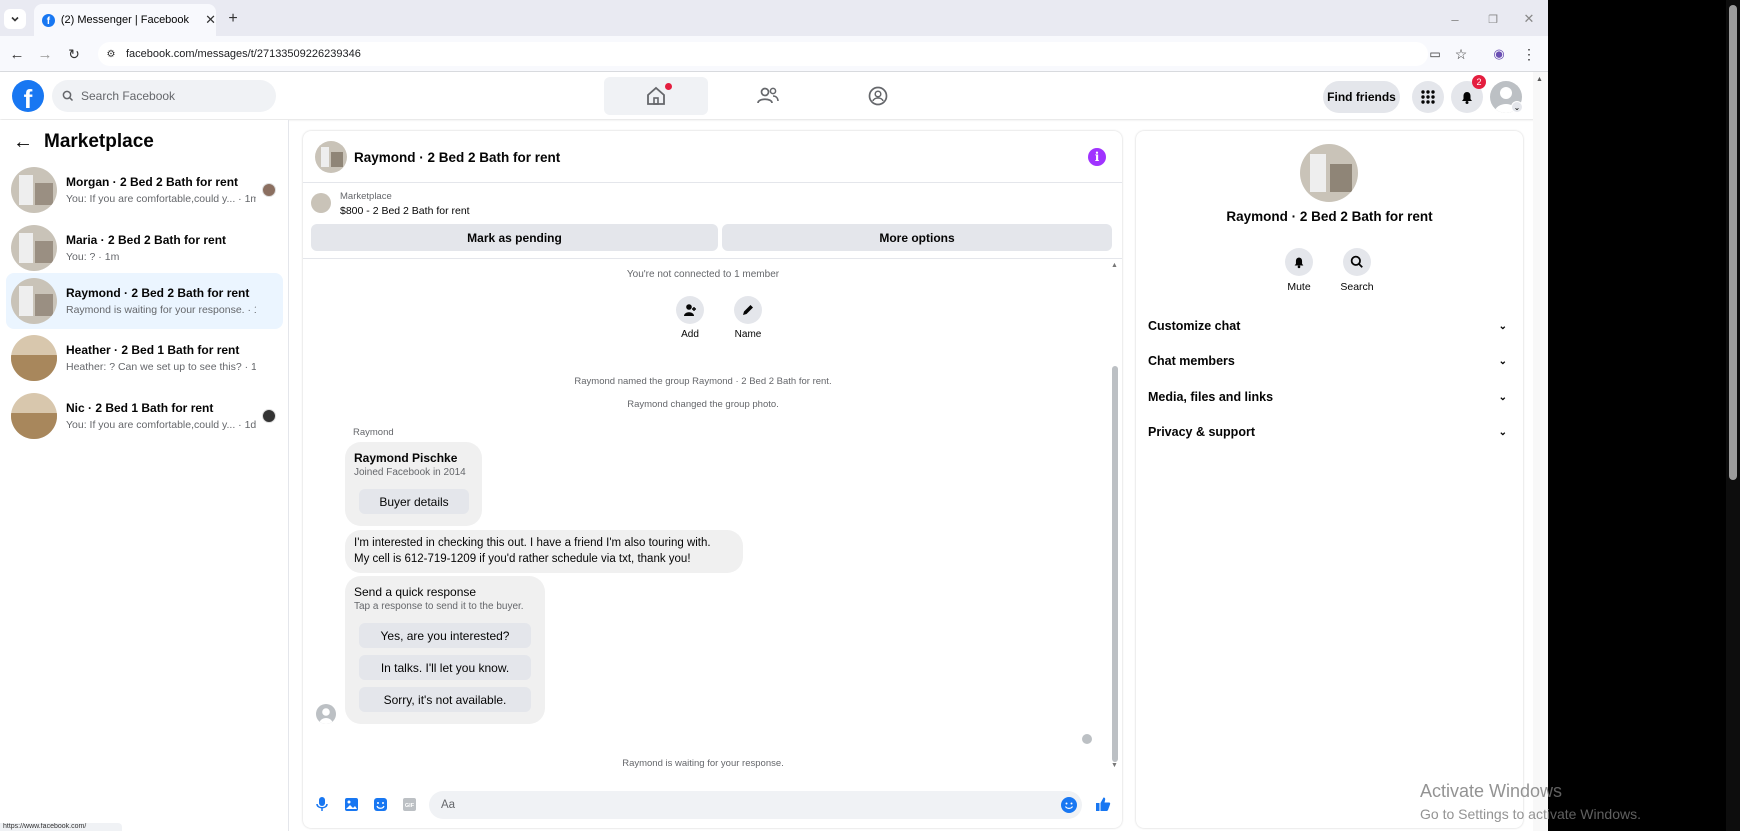  I want to click on section-privacy-support: Privacy & support ⌄, so click(1330, 432).